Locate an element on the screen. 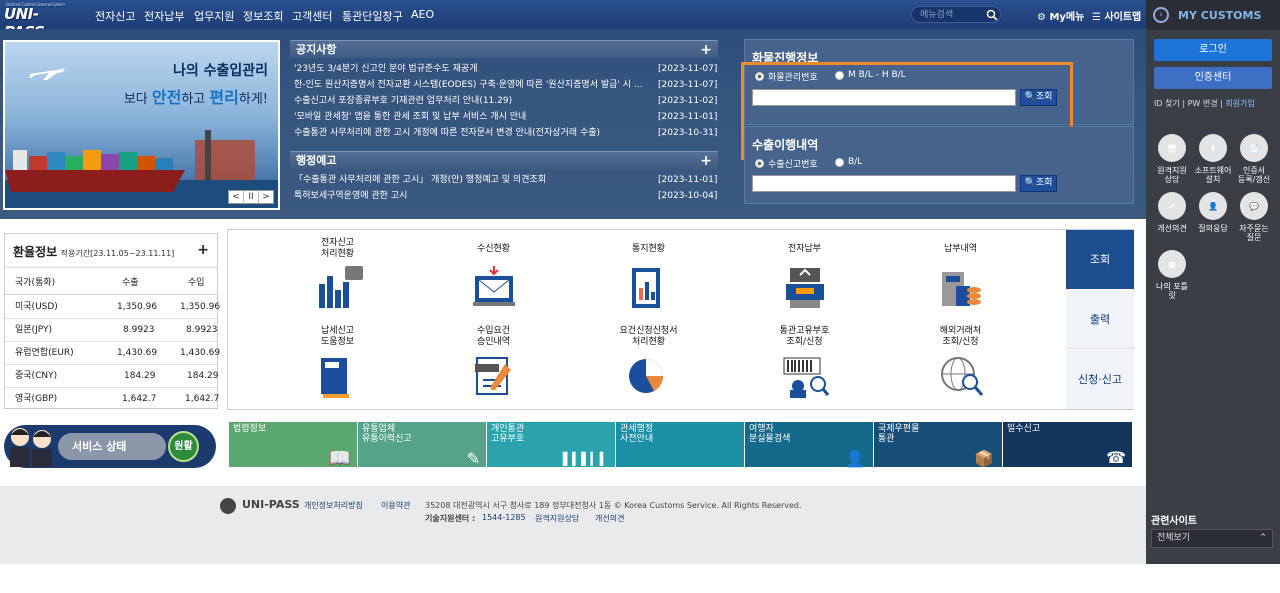  privacy-policy-link: 개인정보처리방침 is located at coordinates (333, 505).